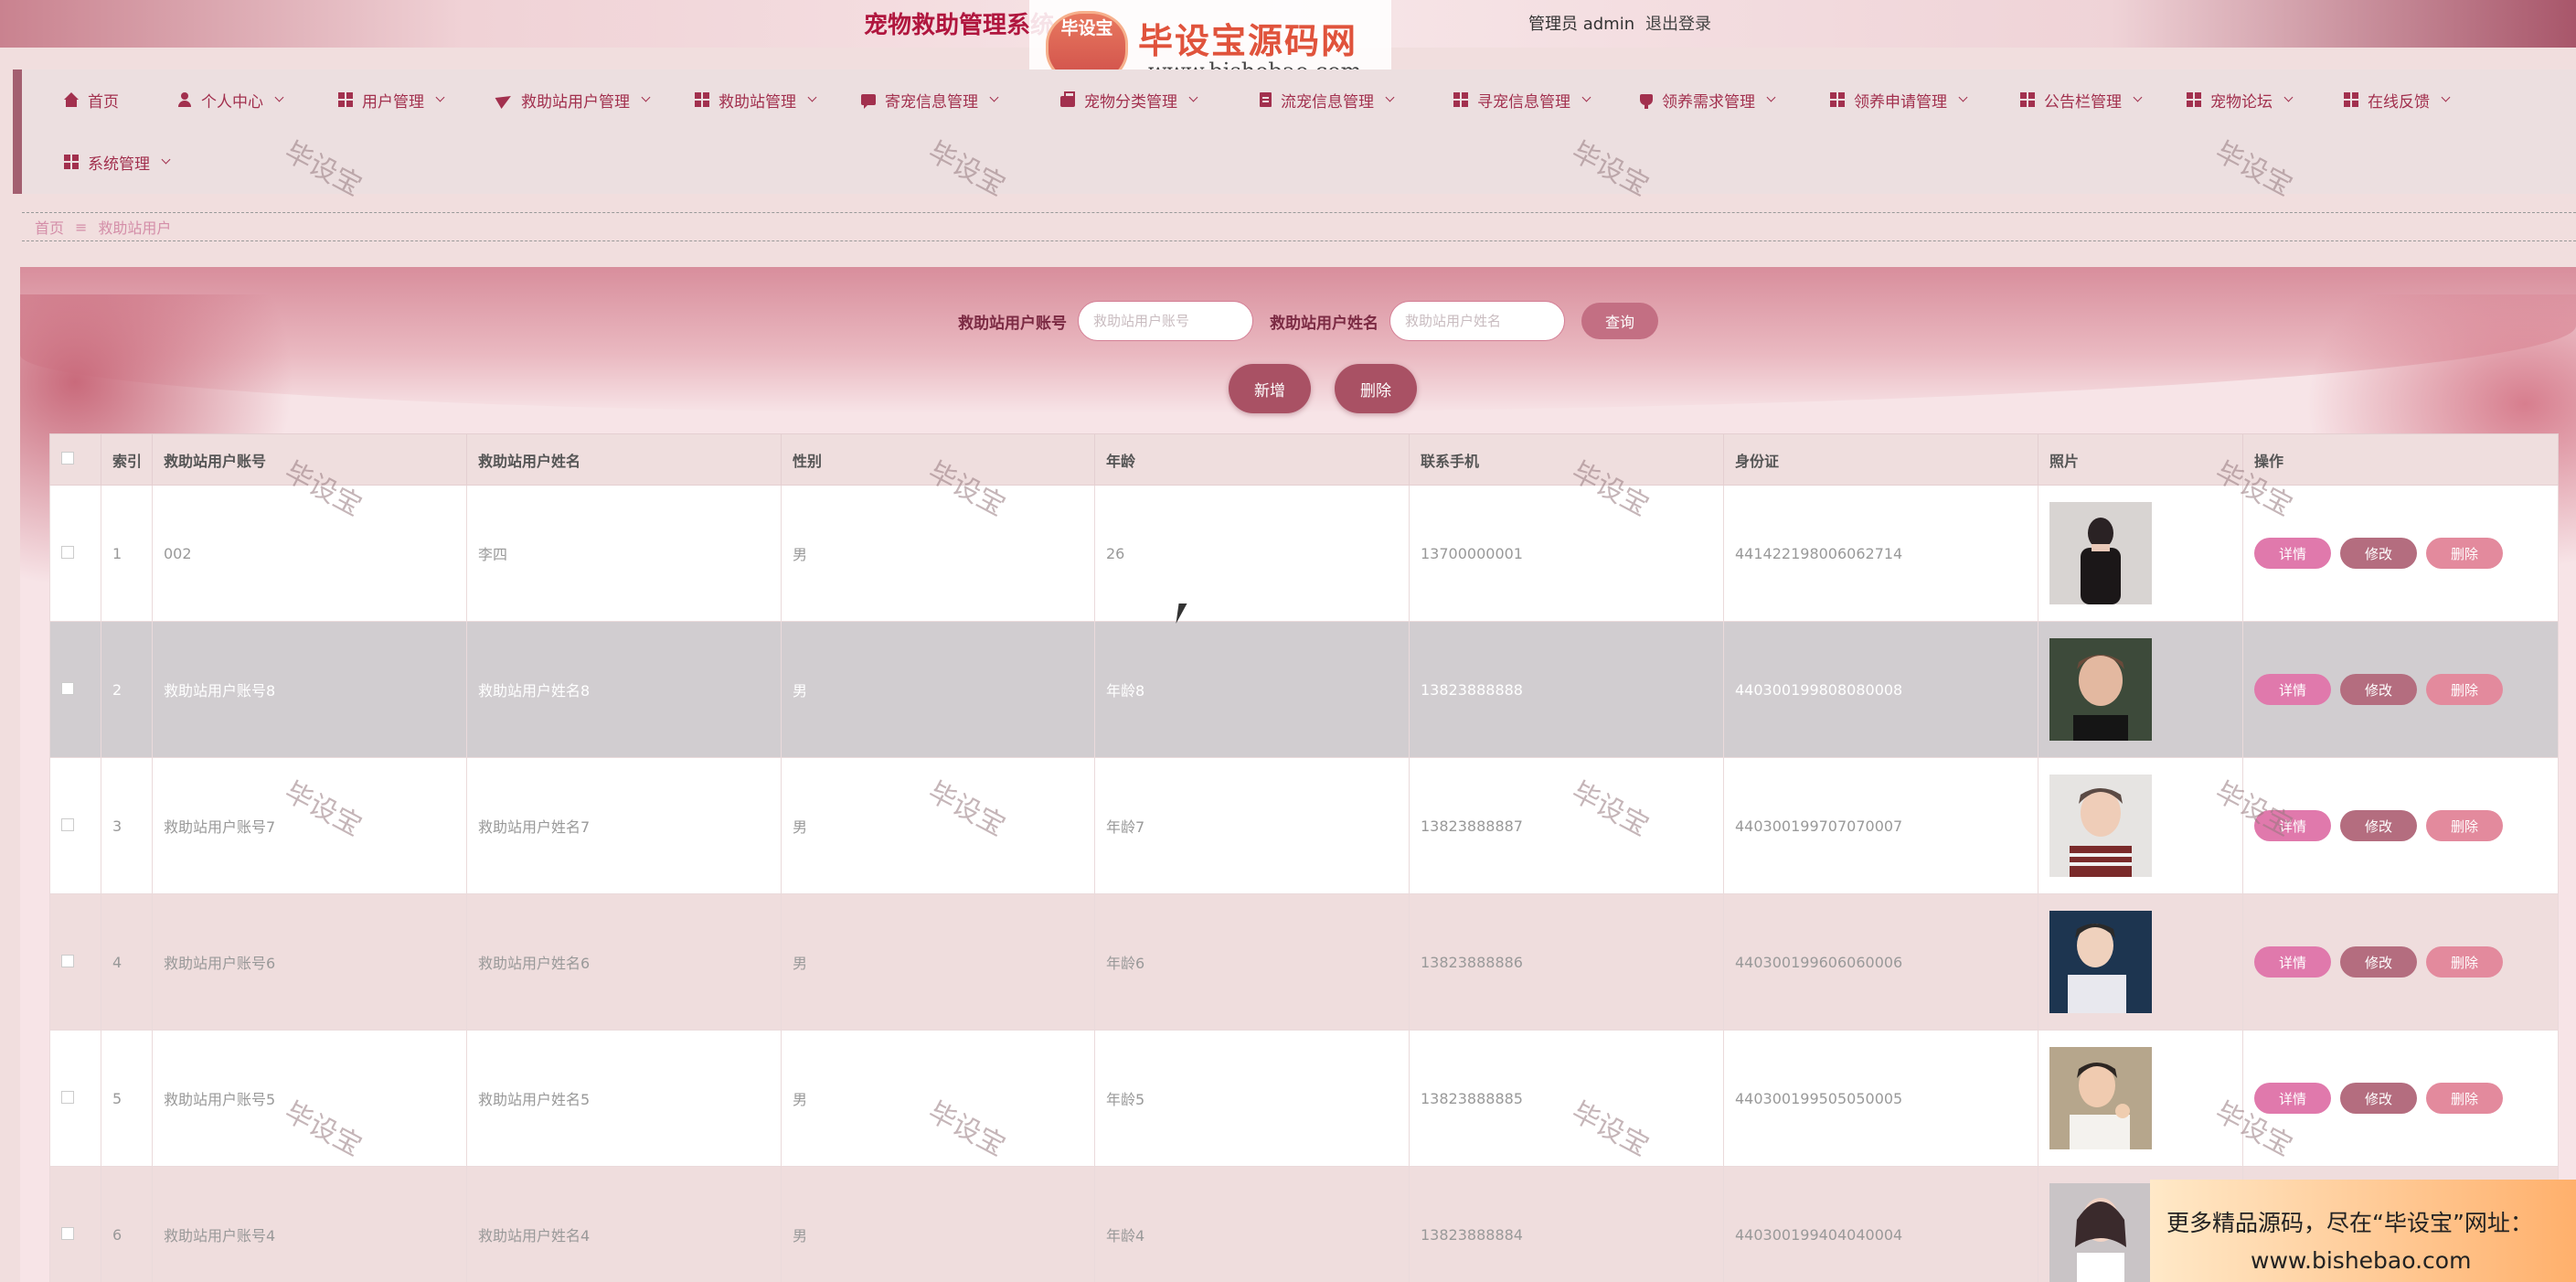 The width and height of the screenshot is (2576, 1282). What do you see at coordinates (91, 99) in the screenshot?
I see `nav-item-home: 首页` at bounding box center [91, 99].